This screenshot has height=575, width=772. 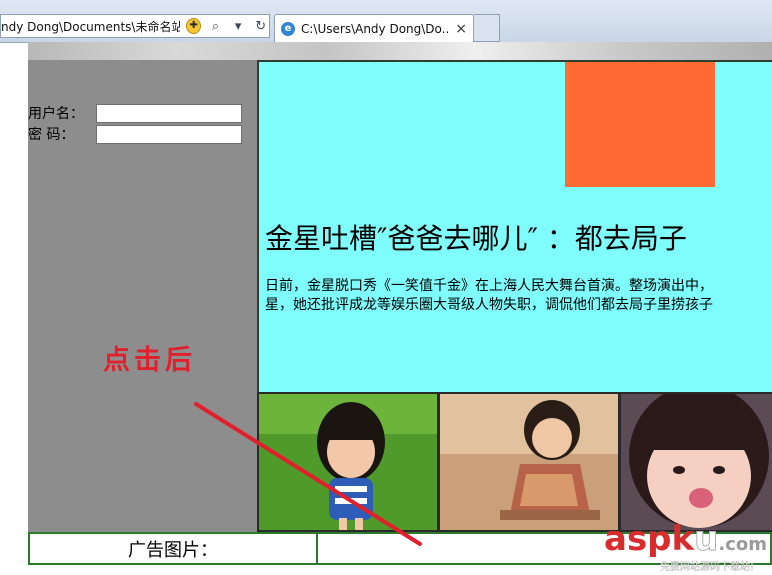 I want to click on new-tab-button, so click(x=487, y=28).